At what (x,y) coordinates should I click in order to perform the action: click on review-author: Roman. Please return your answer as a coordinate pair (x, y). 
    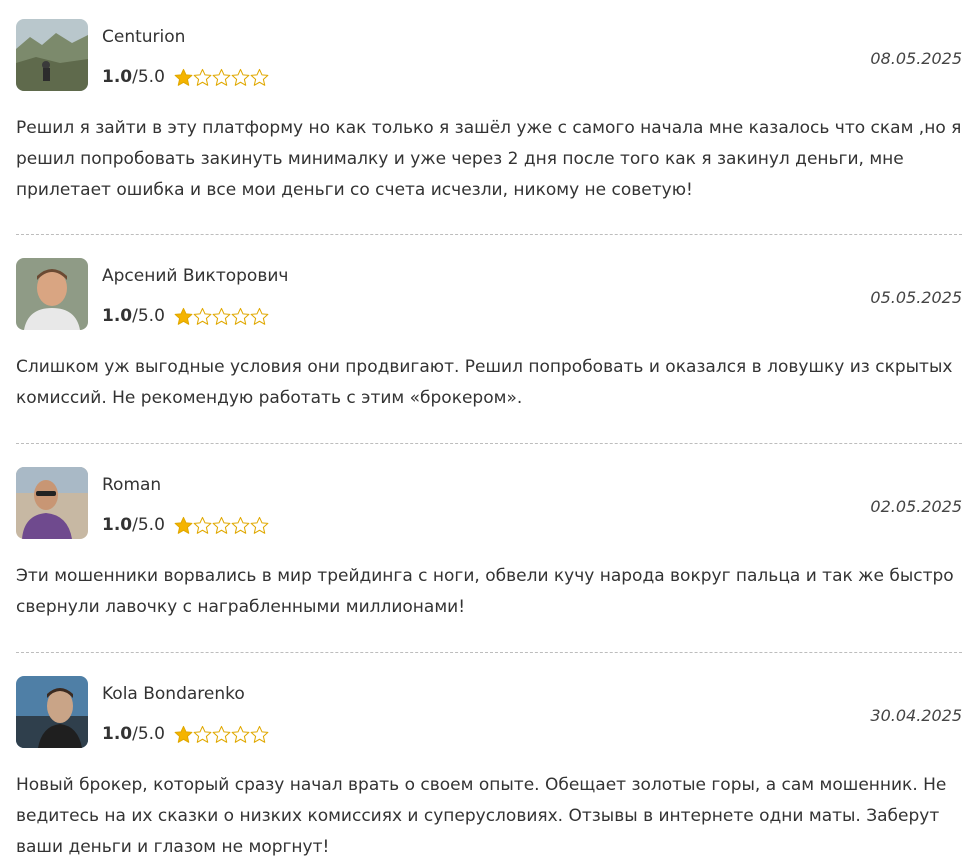
    Looking at the image, I should click on (131, 485).